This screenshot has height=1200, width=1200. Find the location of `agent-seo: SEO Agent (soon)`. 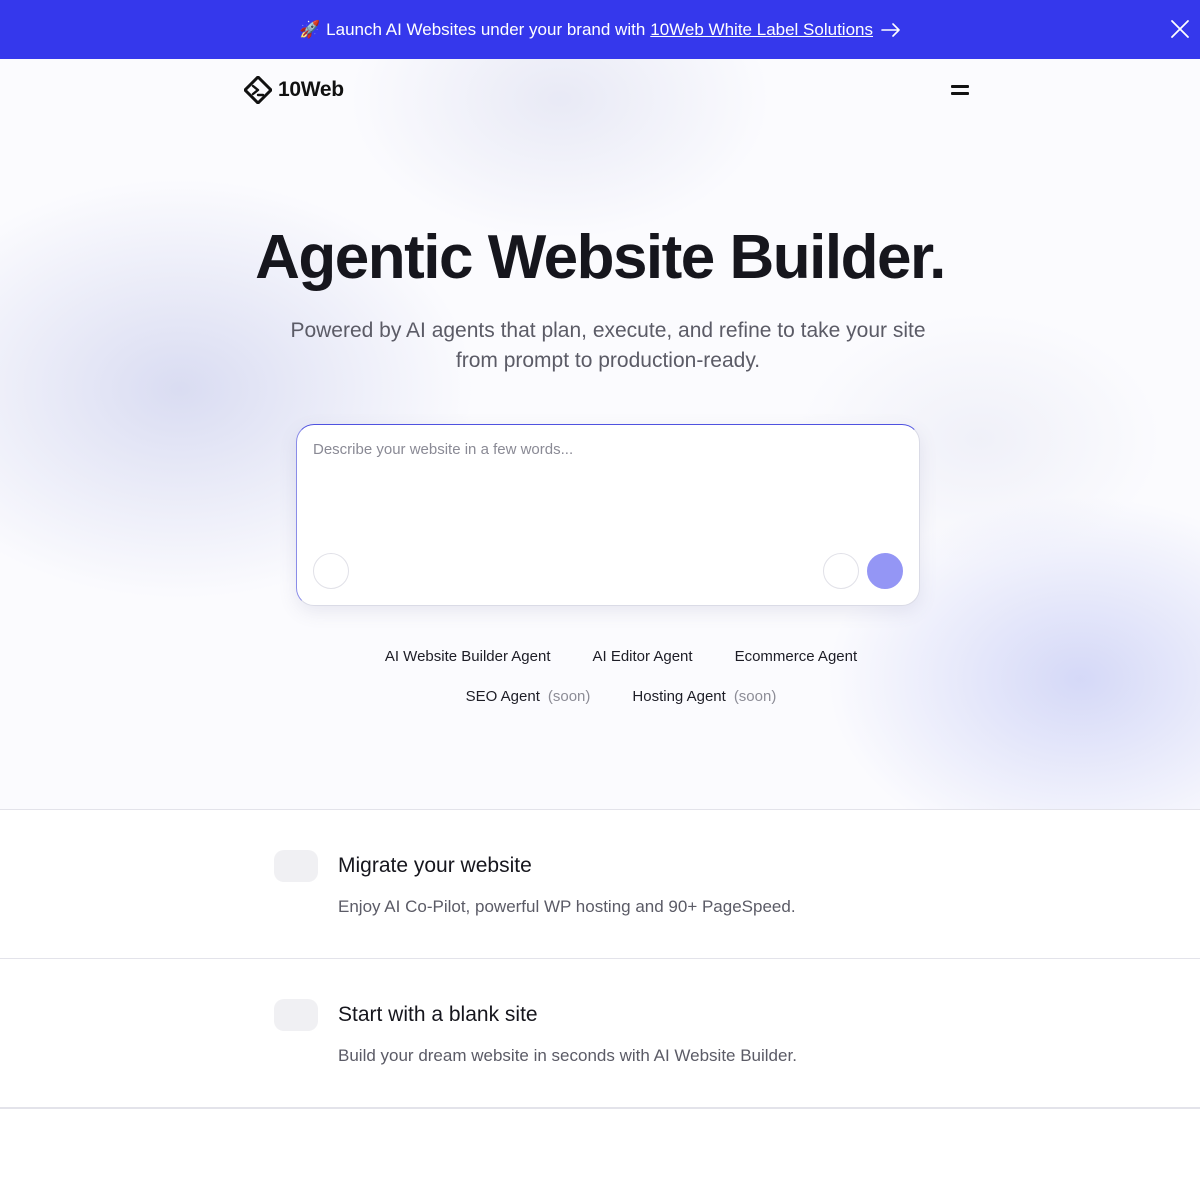

agent-seo: SEO Agent (soon) is located at coordinates (528, 696).